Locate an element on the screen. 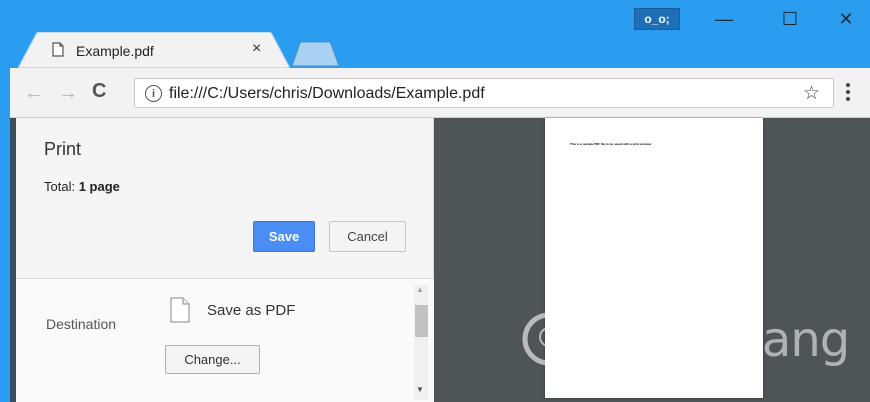 The height and width of the screenshot is (402, 870). total-pages: Total: 1 page is located at coordinates (82, 186).